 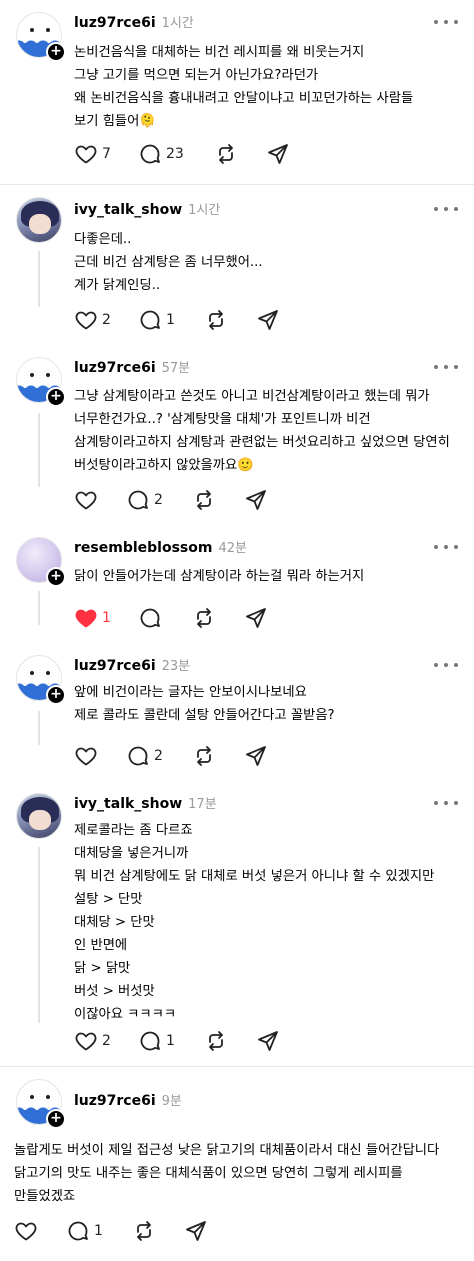 What do you see at coordinates (143, 548) in the screenshot?
I see `username: resembleblossom` at bounding box center [143, 548].